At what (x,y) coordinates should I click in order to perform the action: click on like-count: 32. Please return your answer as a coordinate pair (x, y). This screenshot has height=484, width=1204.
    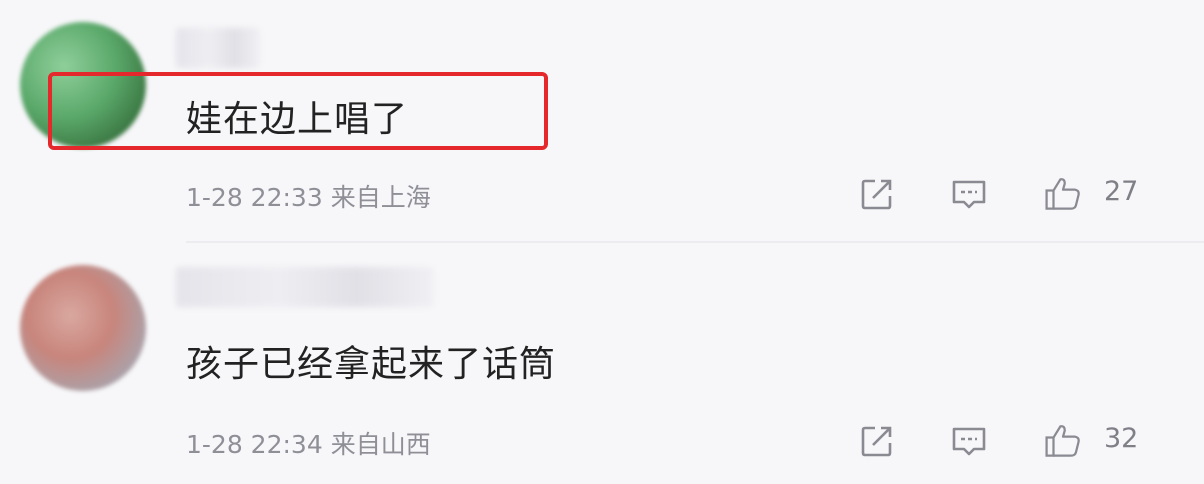
    Looking at the image, I should click on (1121, 438).